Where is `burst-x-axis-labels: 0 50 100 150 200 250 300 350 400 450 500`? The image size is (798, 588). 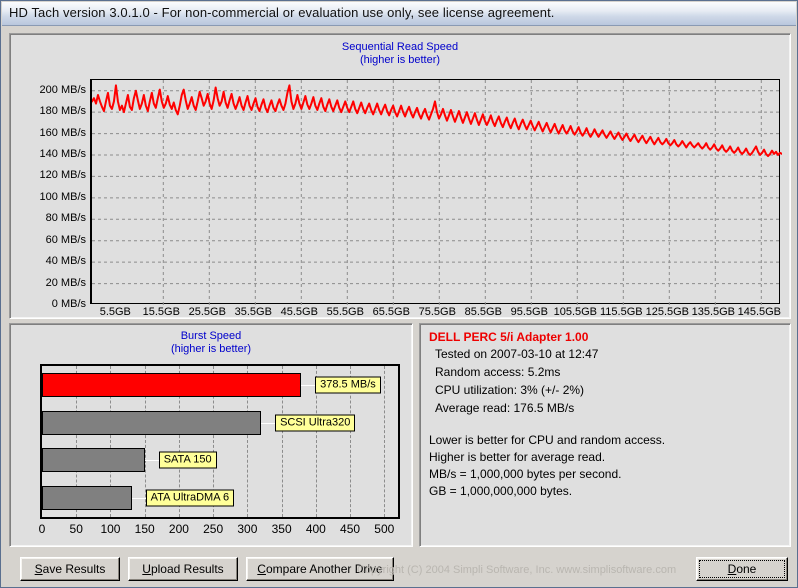 burst-x-axis-labels: 0 50 100 150 200 250 300 350 400 450 500 is located at coordinates (219, 530).